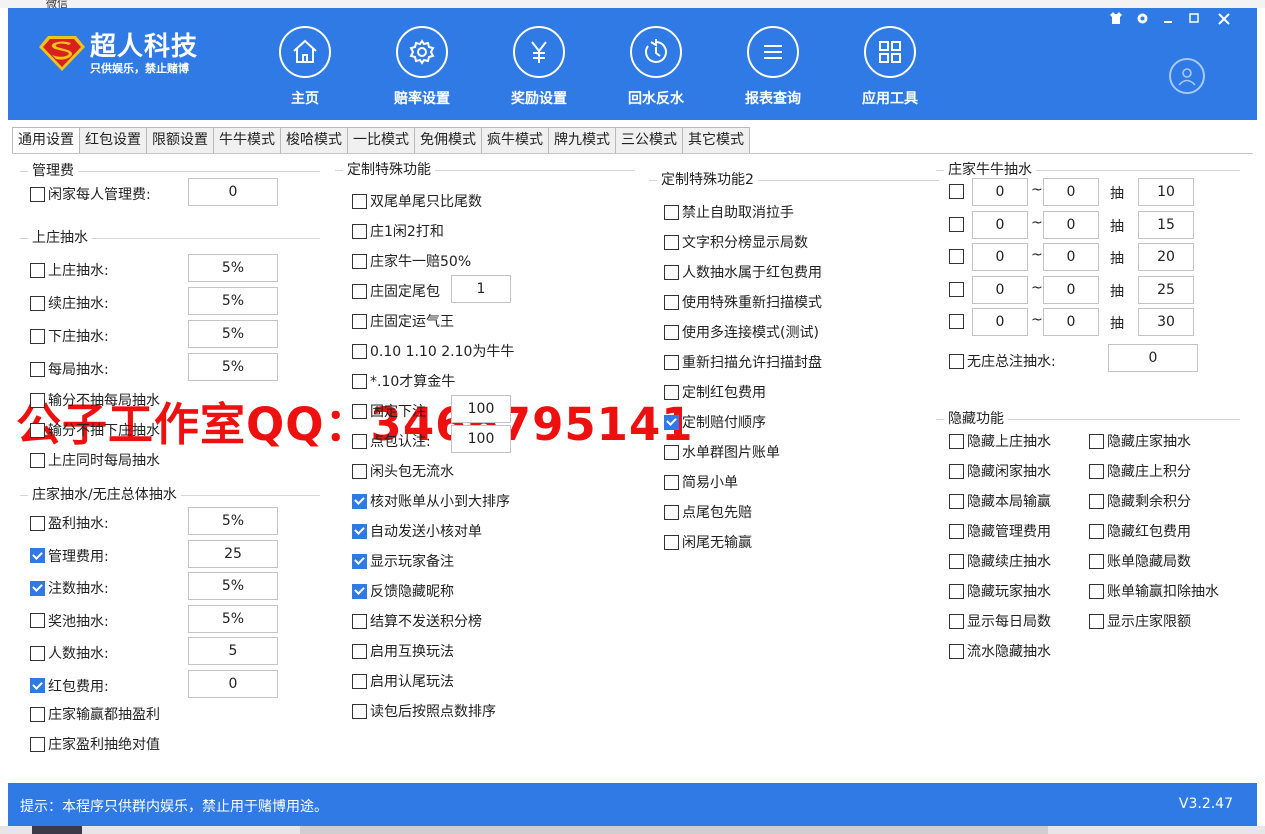 The height and width of the screenshot is (834, 1265). What do you see at coordinates (69, 588) in the screenshot?
I see `option-zhuang-2: 注数抽水:` at bounding box center [69, 588].